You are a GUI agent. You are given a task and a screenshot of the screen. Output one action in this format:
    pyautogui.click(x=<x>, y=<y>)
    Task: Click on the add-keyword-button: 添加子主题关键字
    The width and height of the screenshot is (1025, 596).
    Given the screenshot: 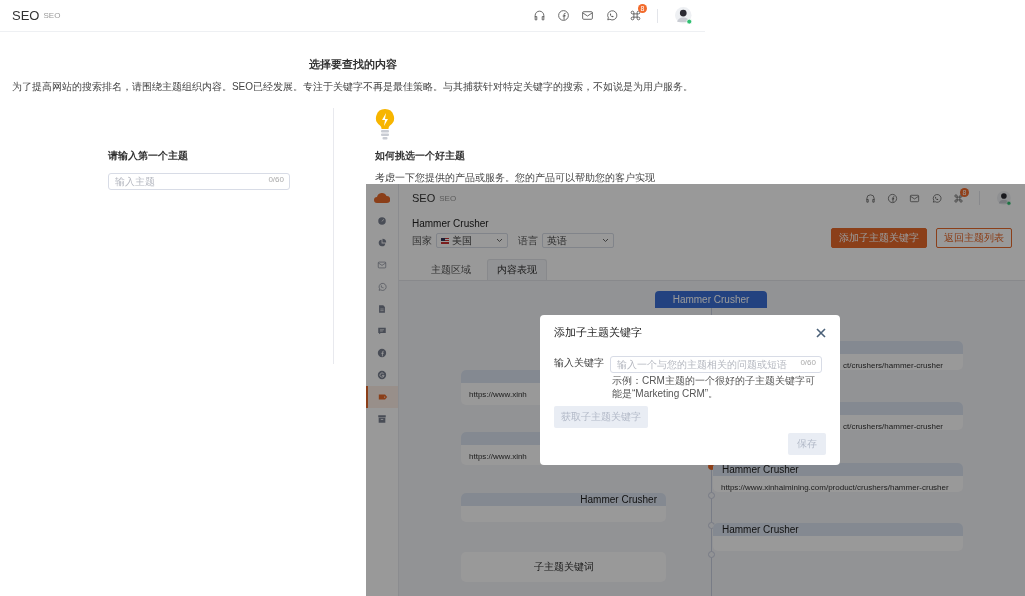 What is the action you would take?
    pyautogui.click(x=879, y=238)
    